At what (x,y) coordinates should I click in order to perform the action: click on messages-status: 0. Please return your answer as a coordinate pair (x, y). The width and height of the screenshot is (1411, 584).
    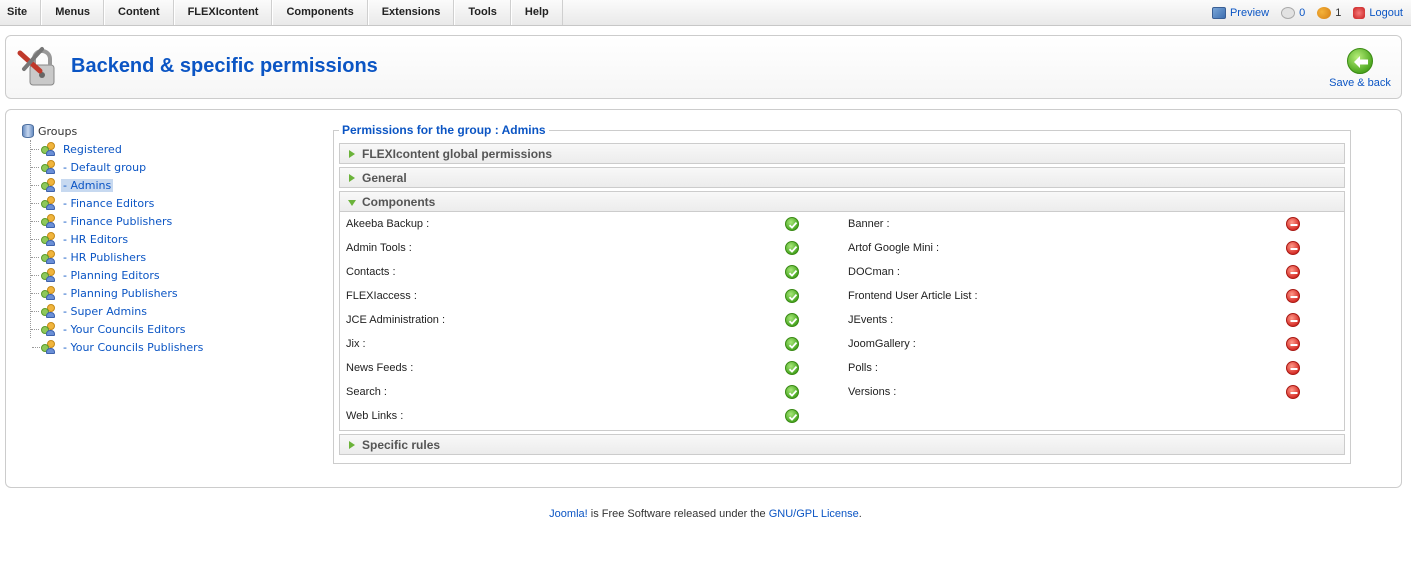
    Looking at the image, I should click on (1293, 12).